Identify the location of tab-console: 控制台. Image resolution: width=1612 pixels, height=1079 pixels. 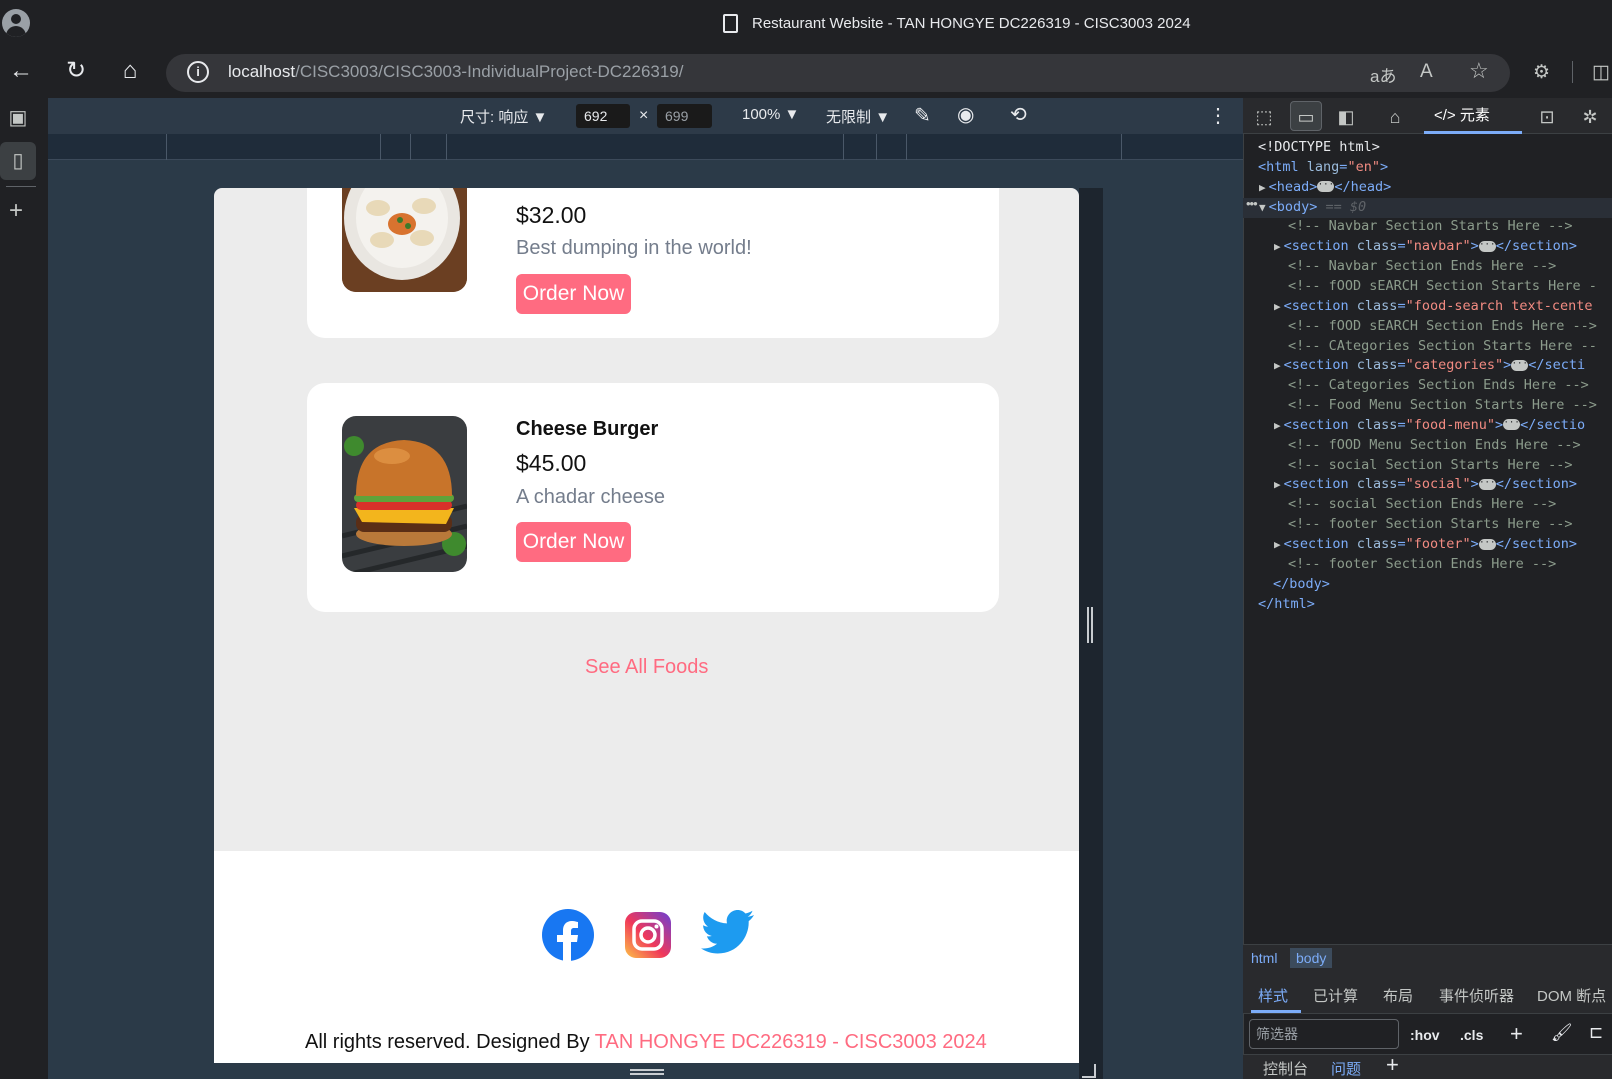
(1285, 1068).